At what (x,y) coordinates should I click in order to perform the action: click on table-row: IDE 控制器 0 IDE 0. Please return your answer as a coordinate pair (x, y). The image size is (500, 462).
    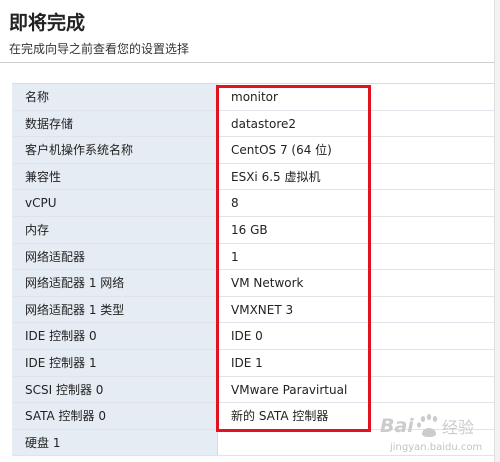
    Looking at the image, I should click on (256, 336).